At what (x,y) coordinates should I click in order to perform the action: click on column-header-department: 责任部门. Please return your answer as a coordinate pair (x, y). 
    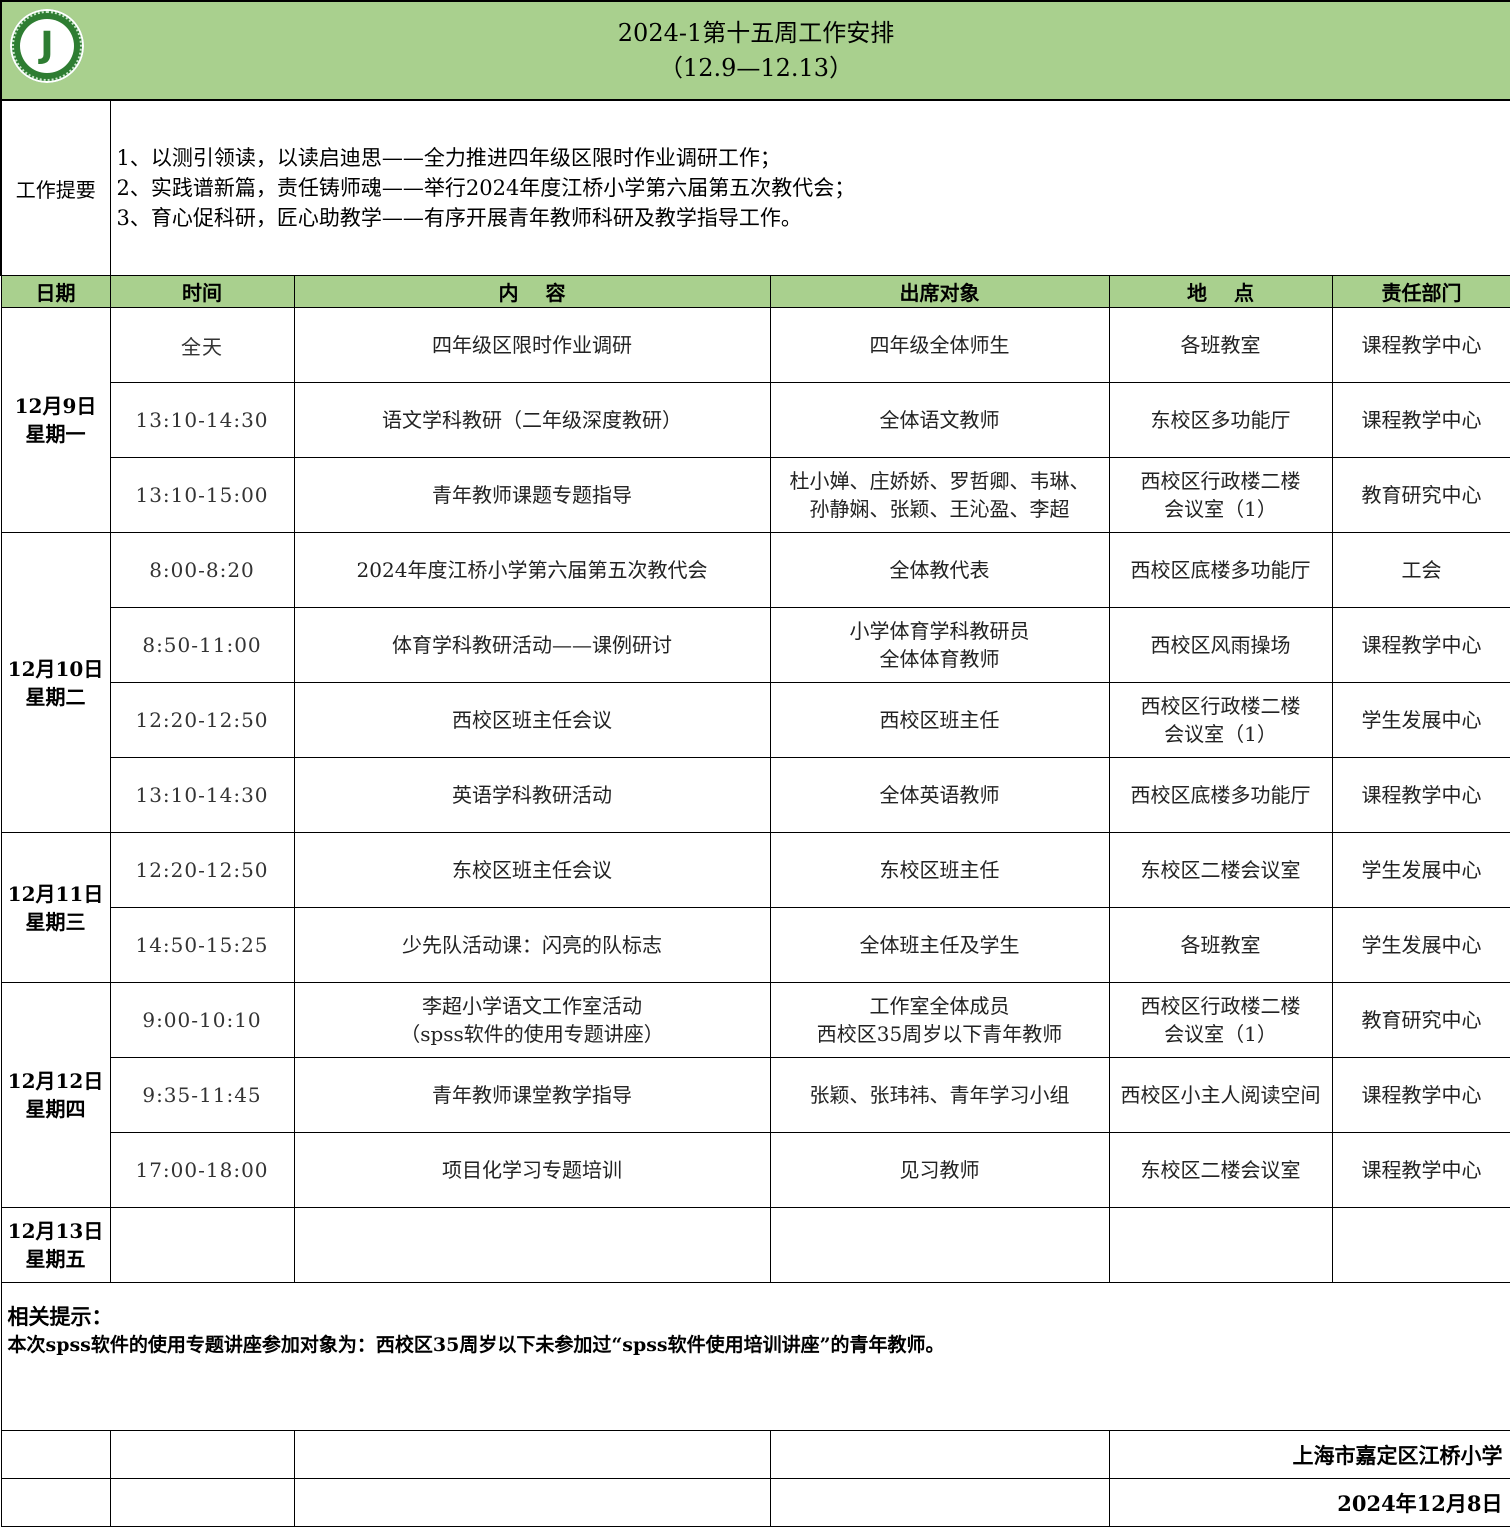
    Looking at the image, I should click on (1421, 292).